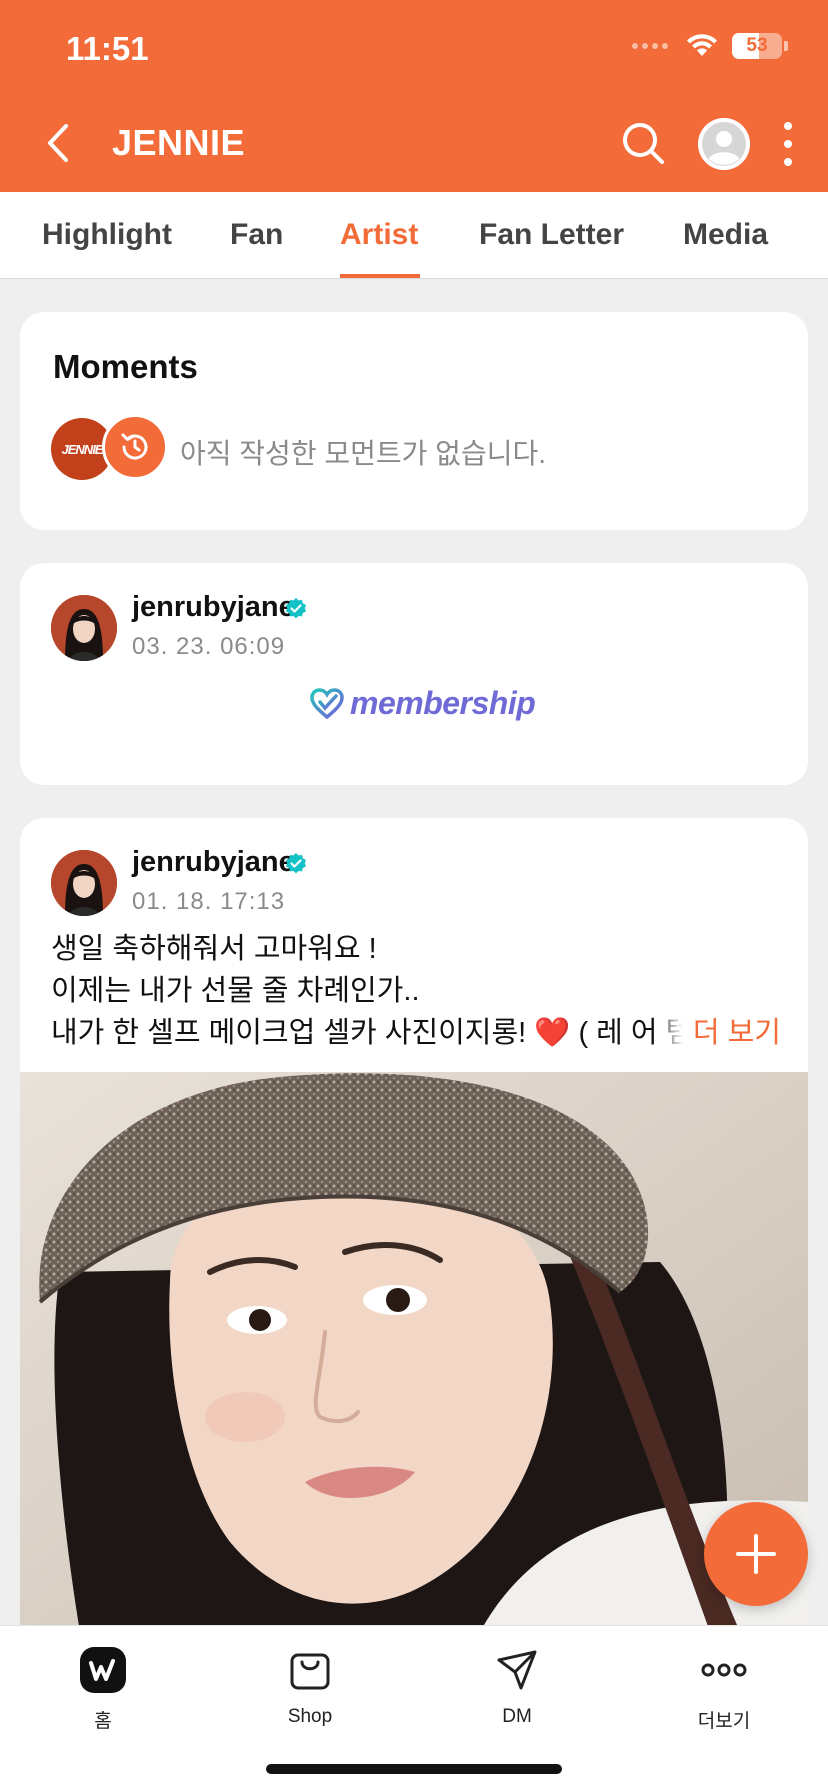 Image resolution: width=828 pixels, height=1792 pixels. I want to click on nav-home: 홈, so click(103, 1689).